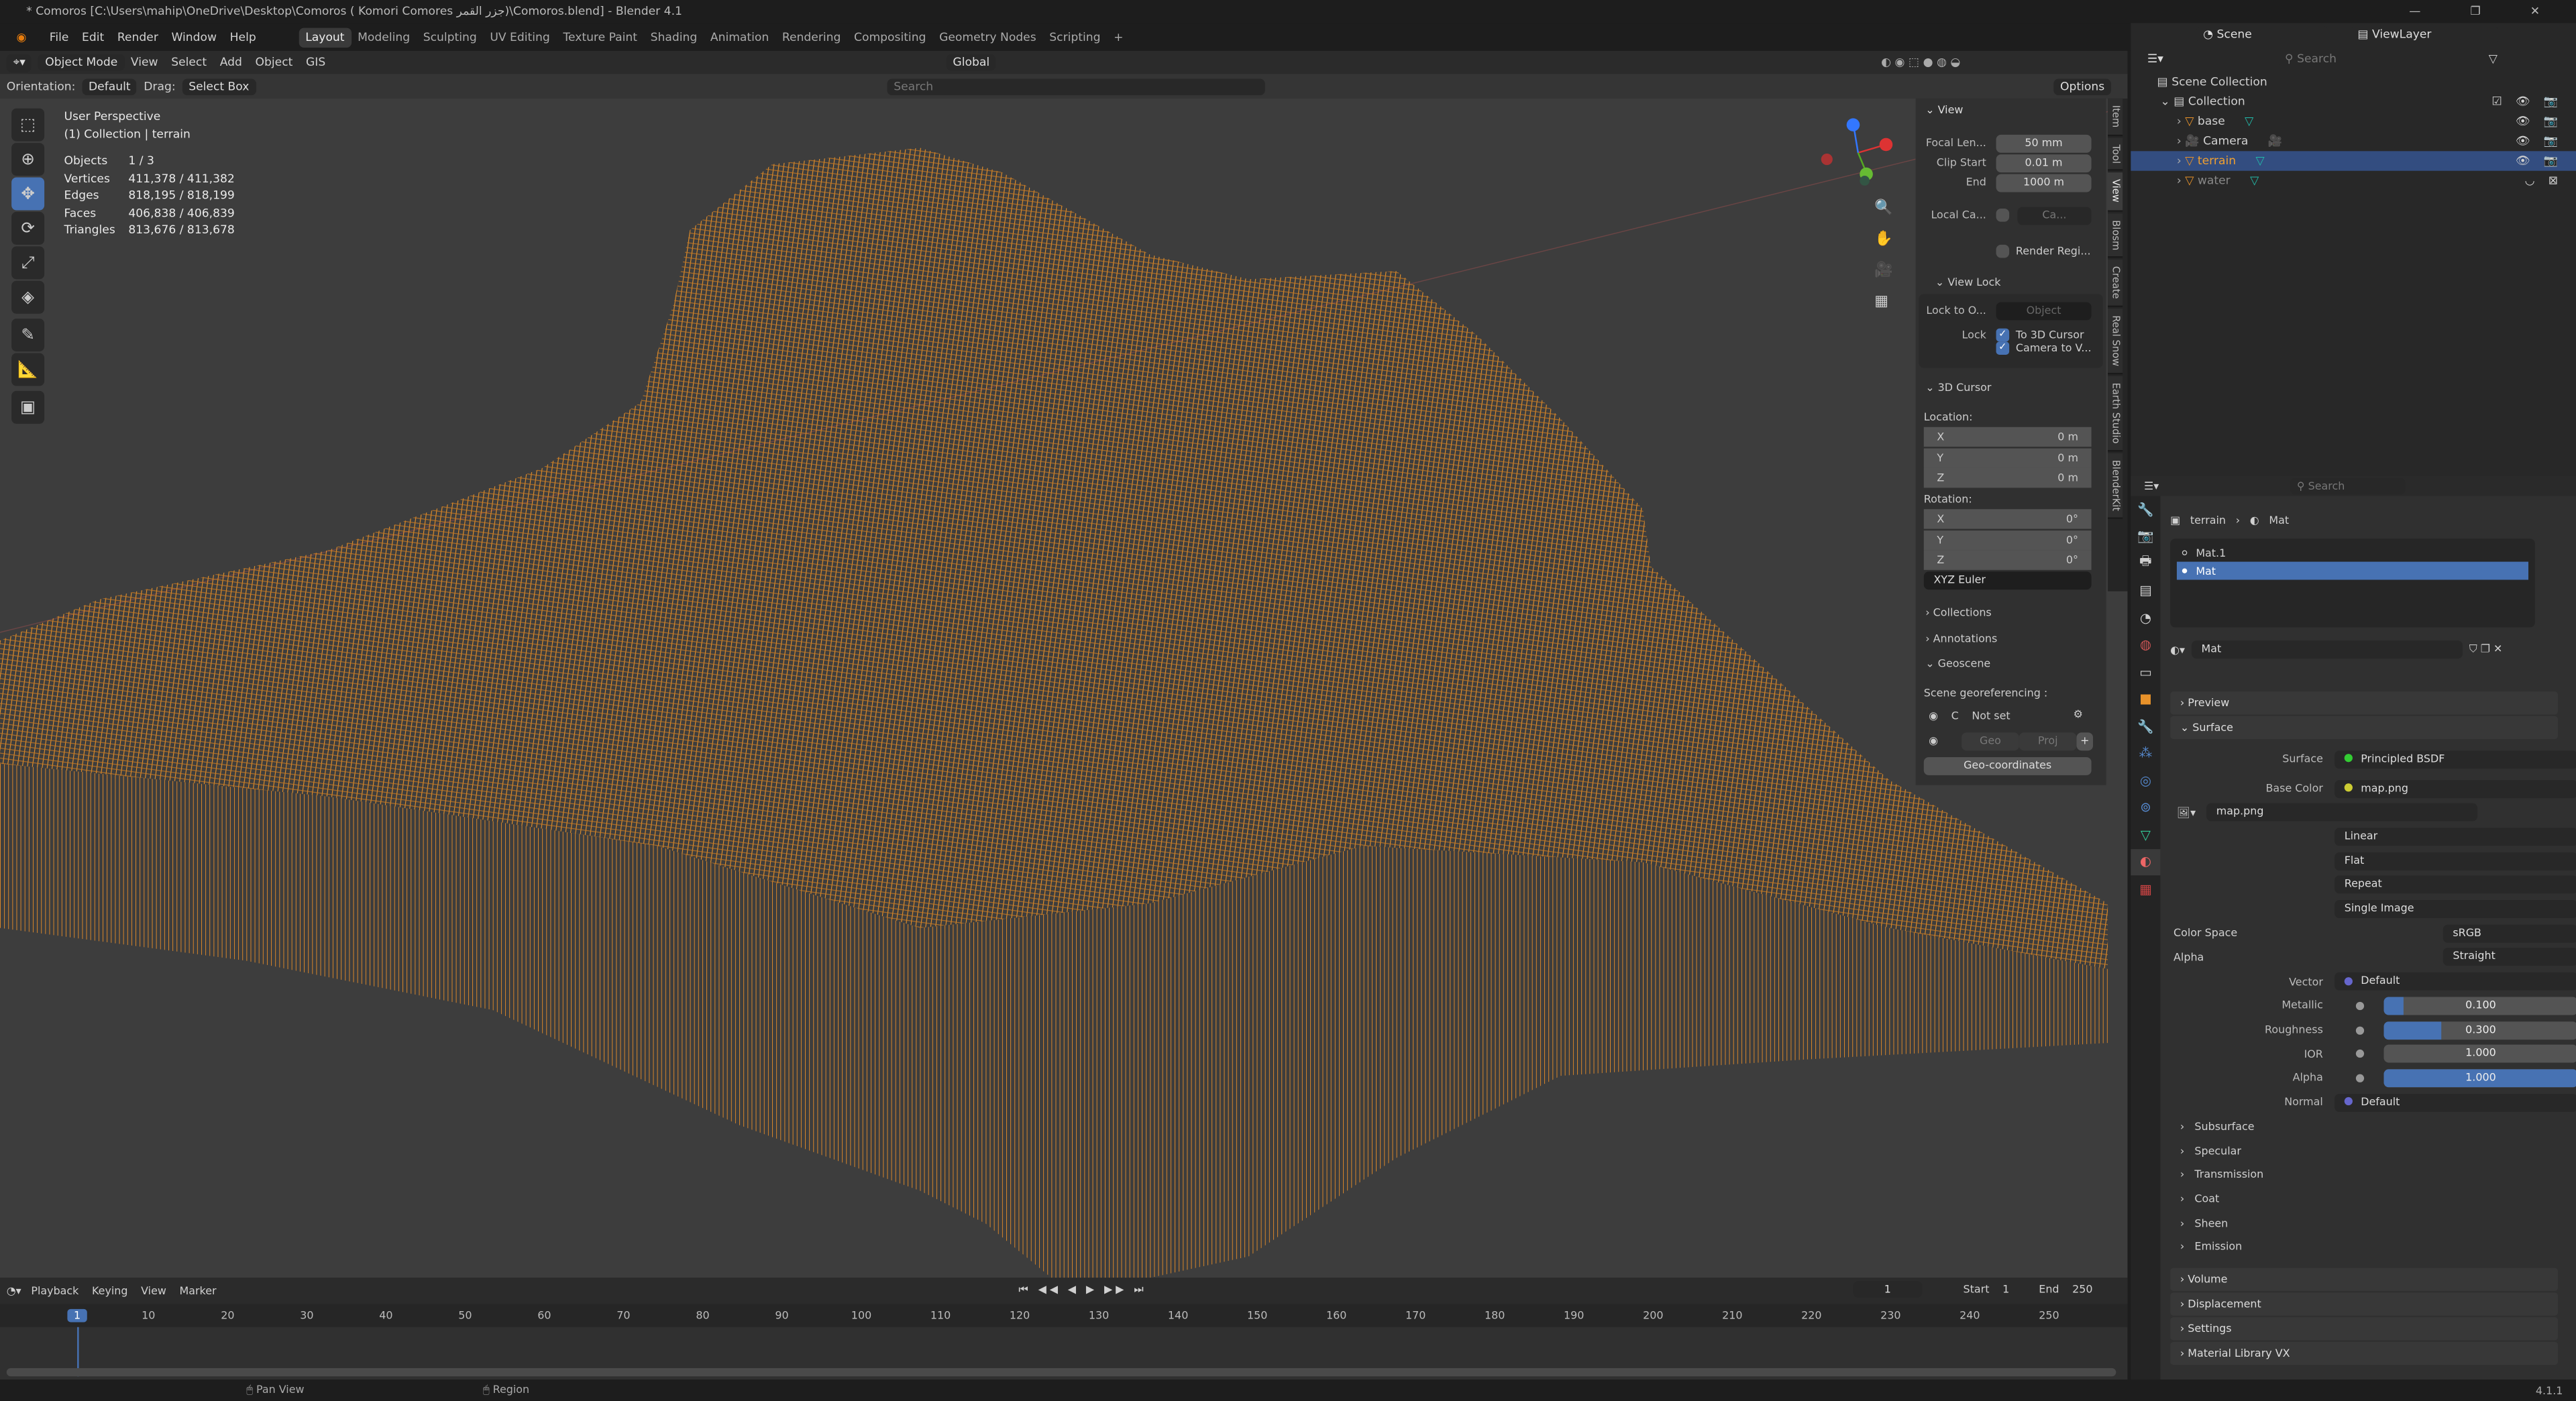  Describe the element at coordinates (2078, 715) in the screenshot. I see `gear-icon: ⚙` at that location.